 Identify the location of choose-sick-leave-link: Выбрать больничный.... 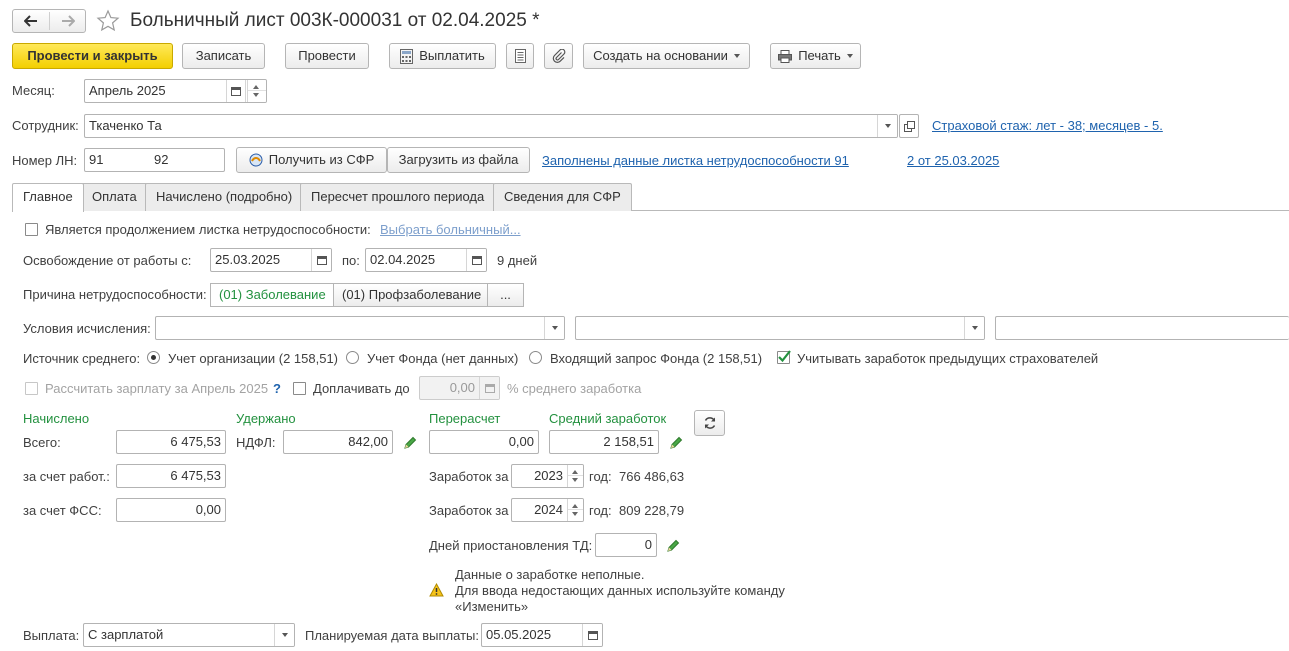
(450, 230).